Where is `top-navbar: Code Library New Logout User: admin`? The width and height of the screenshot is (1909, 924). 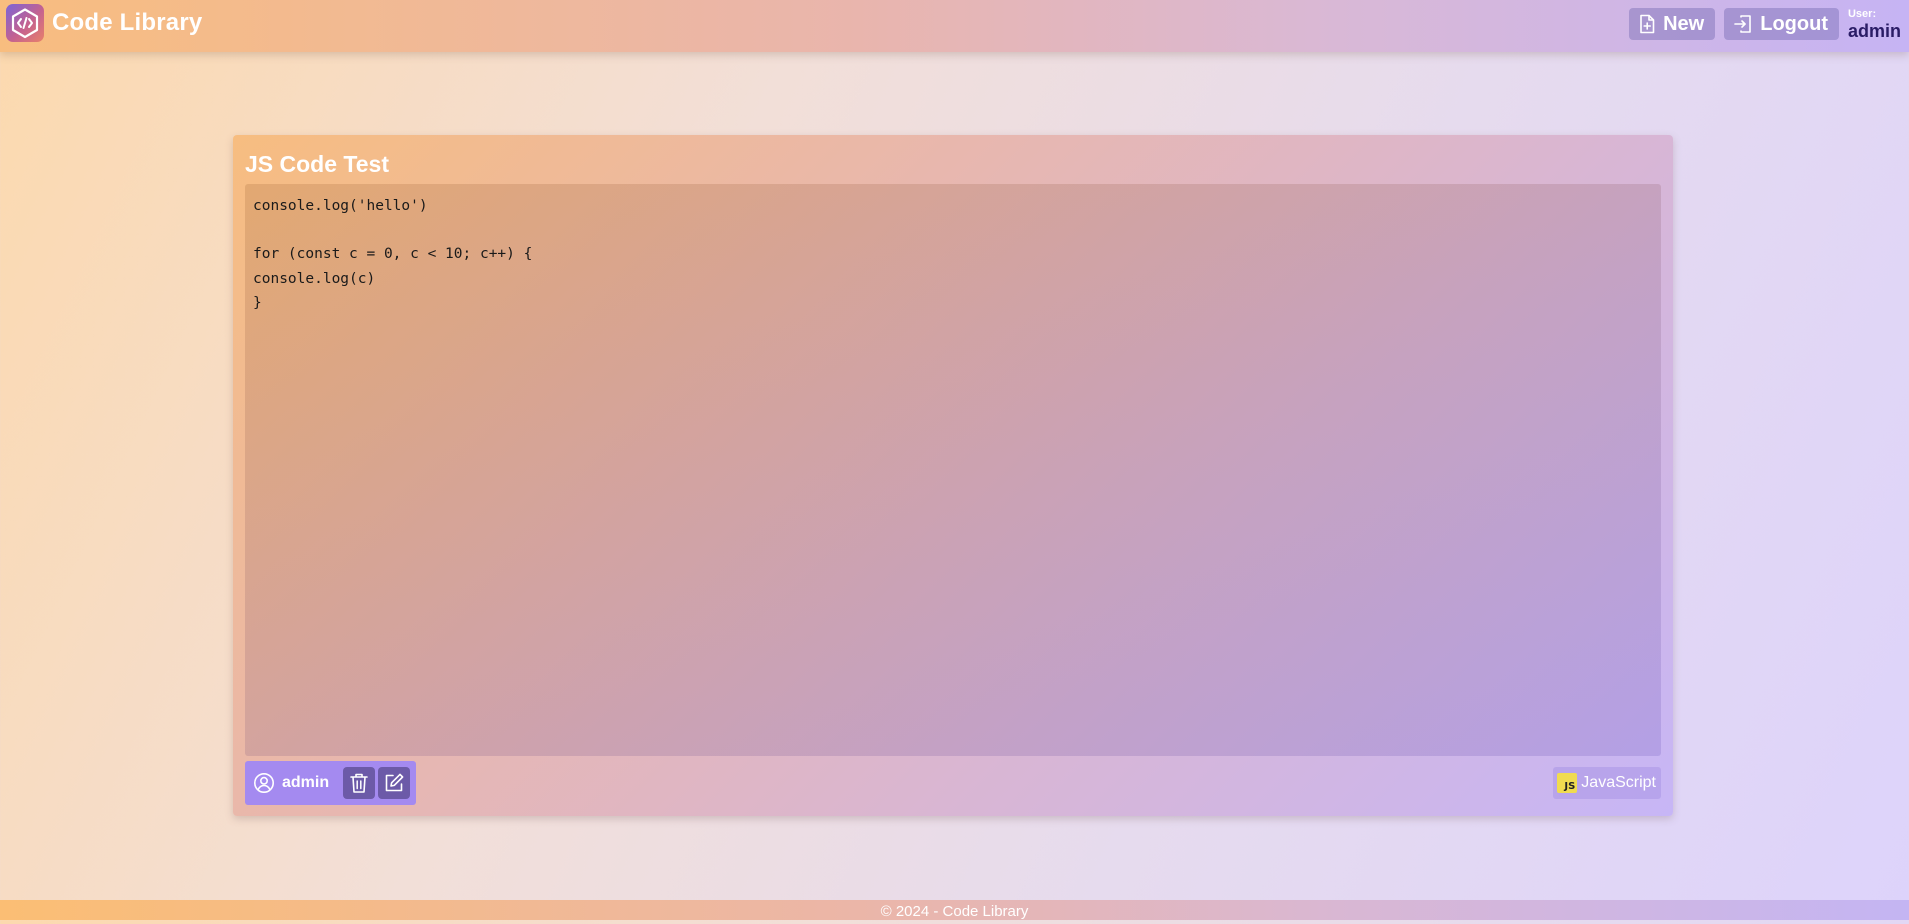
top-navbar: Code Library New Logout User: admin is located at coordinates (954, 26).